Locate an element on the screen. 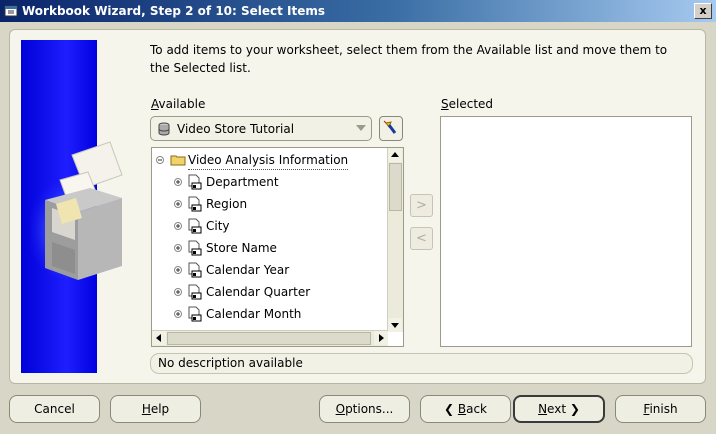  collapse-icon is located at coordinates (160, 160).